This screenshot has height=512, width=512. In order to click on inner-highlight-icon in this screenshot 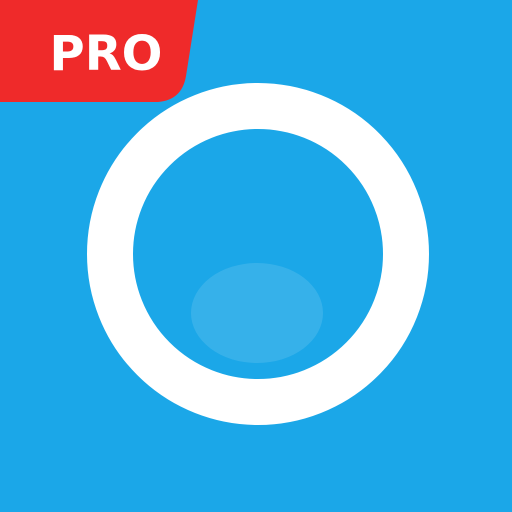, I will do `click(257, 313)`.